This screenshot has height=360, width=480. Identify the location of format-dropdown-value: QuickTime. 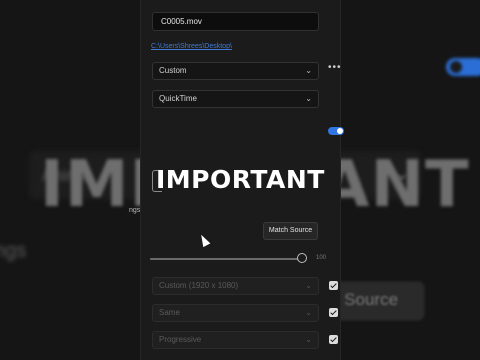
(178, 98).